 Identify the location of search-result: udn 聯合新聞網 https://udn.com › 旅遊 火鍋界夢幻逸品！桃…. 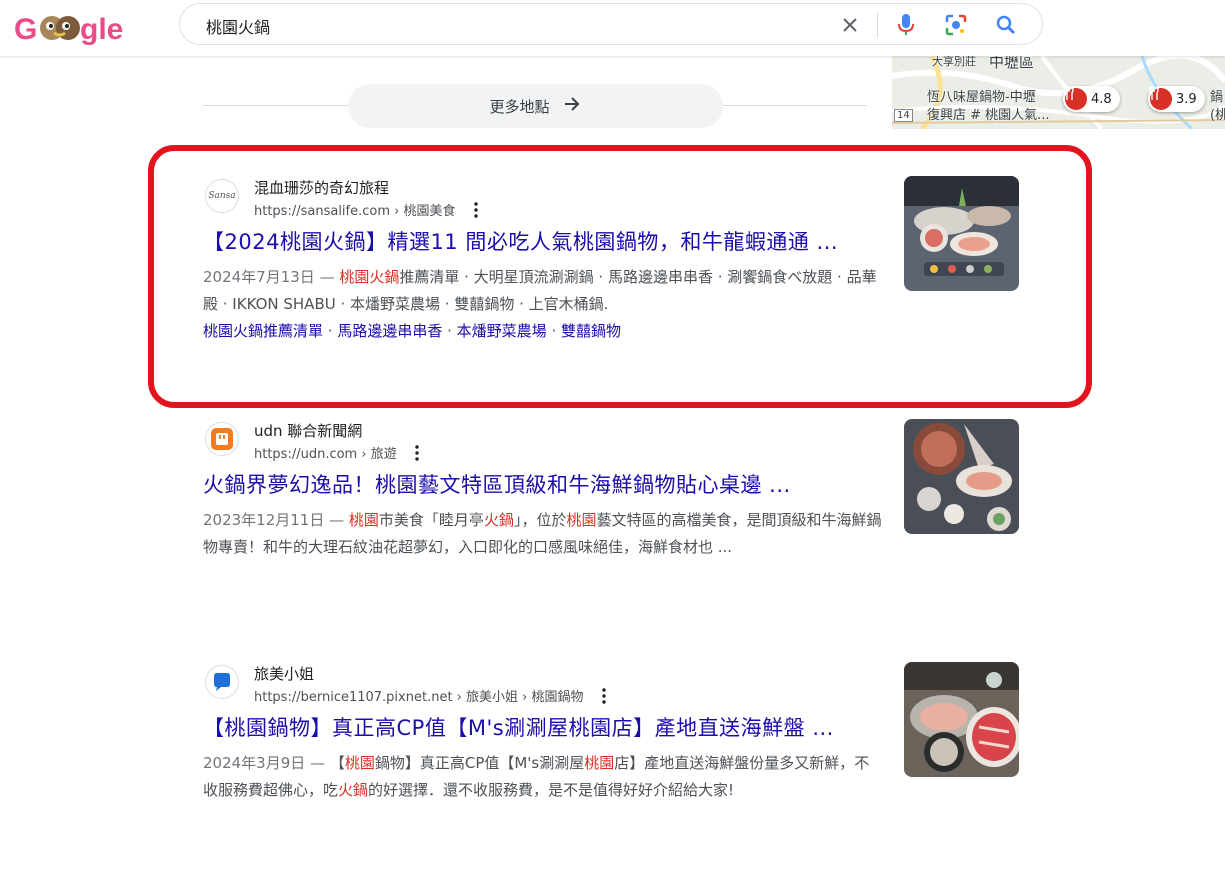
(543, 490).